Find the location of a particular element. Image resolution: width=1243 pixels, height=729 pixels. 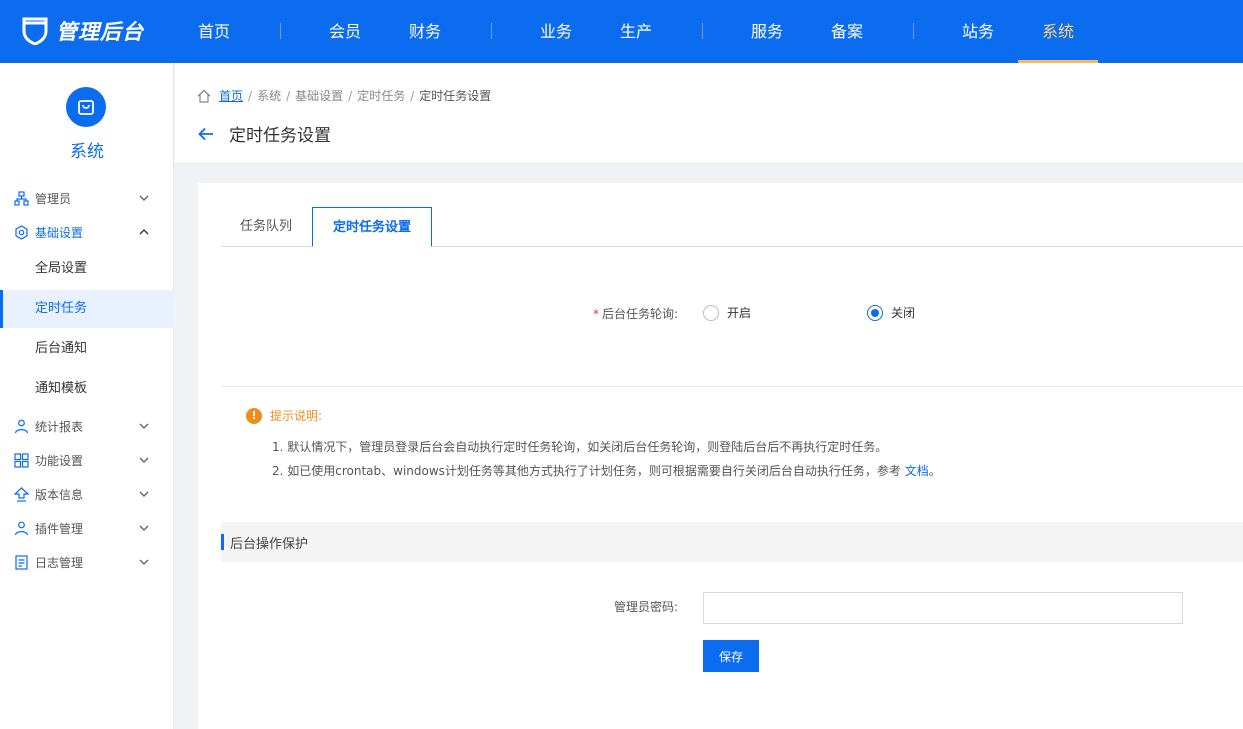

breadcrumb-home-link: 首页 is located at coordinates (231, 95).